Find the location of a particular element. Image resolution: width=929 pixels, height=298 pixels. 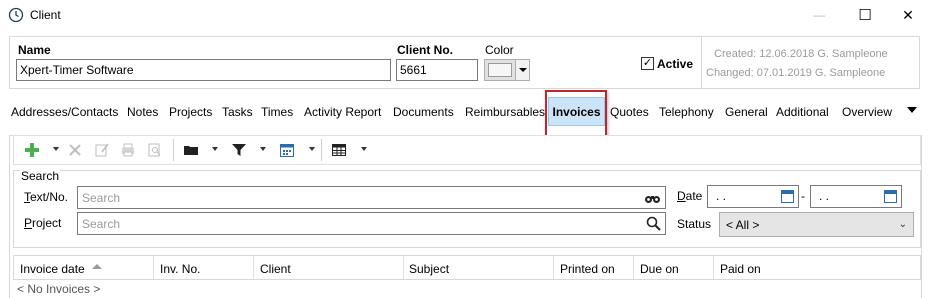

minimize-button: — is located at coordinates (819, 15).